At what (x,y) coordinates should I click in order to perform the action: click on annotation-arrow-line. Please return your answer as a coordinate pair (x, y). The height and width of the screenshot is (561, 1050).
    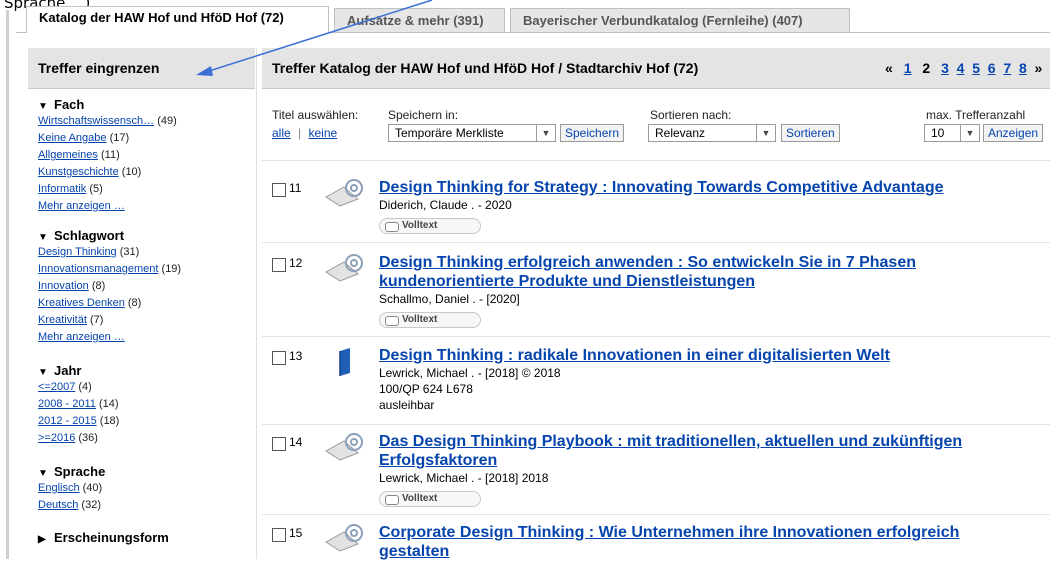
    Looking at the image, I should click on (319, 36).